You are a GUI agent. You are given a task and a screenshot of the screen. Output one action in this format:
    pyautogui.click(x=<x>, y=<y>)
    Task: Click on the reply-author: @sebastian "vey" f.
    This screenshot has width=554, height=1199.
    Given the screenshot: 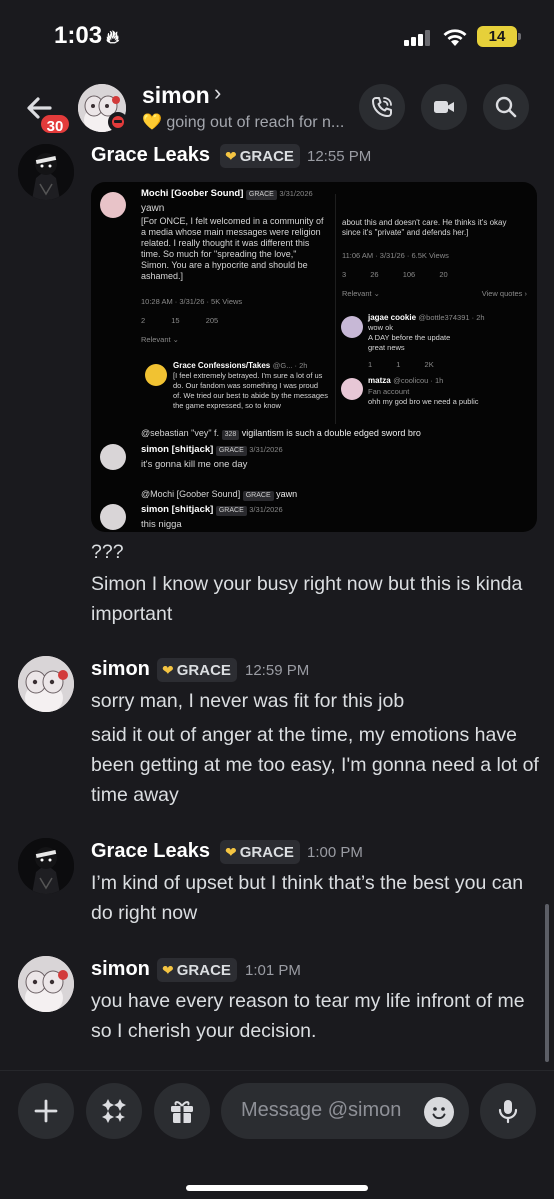 What is the action you would take?
    pyautogui.click(x=180, y=433)
    